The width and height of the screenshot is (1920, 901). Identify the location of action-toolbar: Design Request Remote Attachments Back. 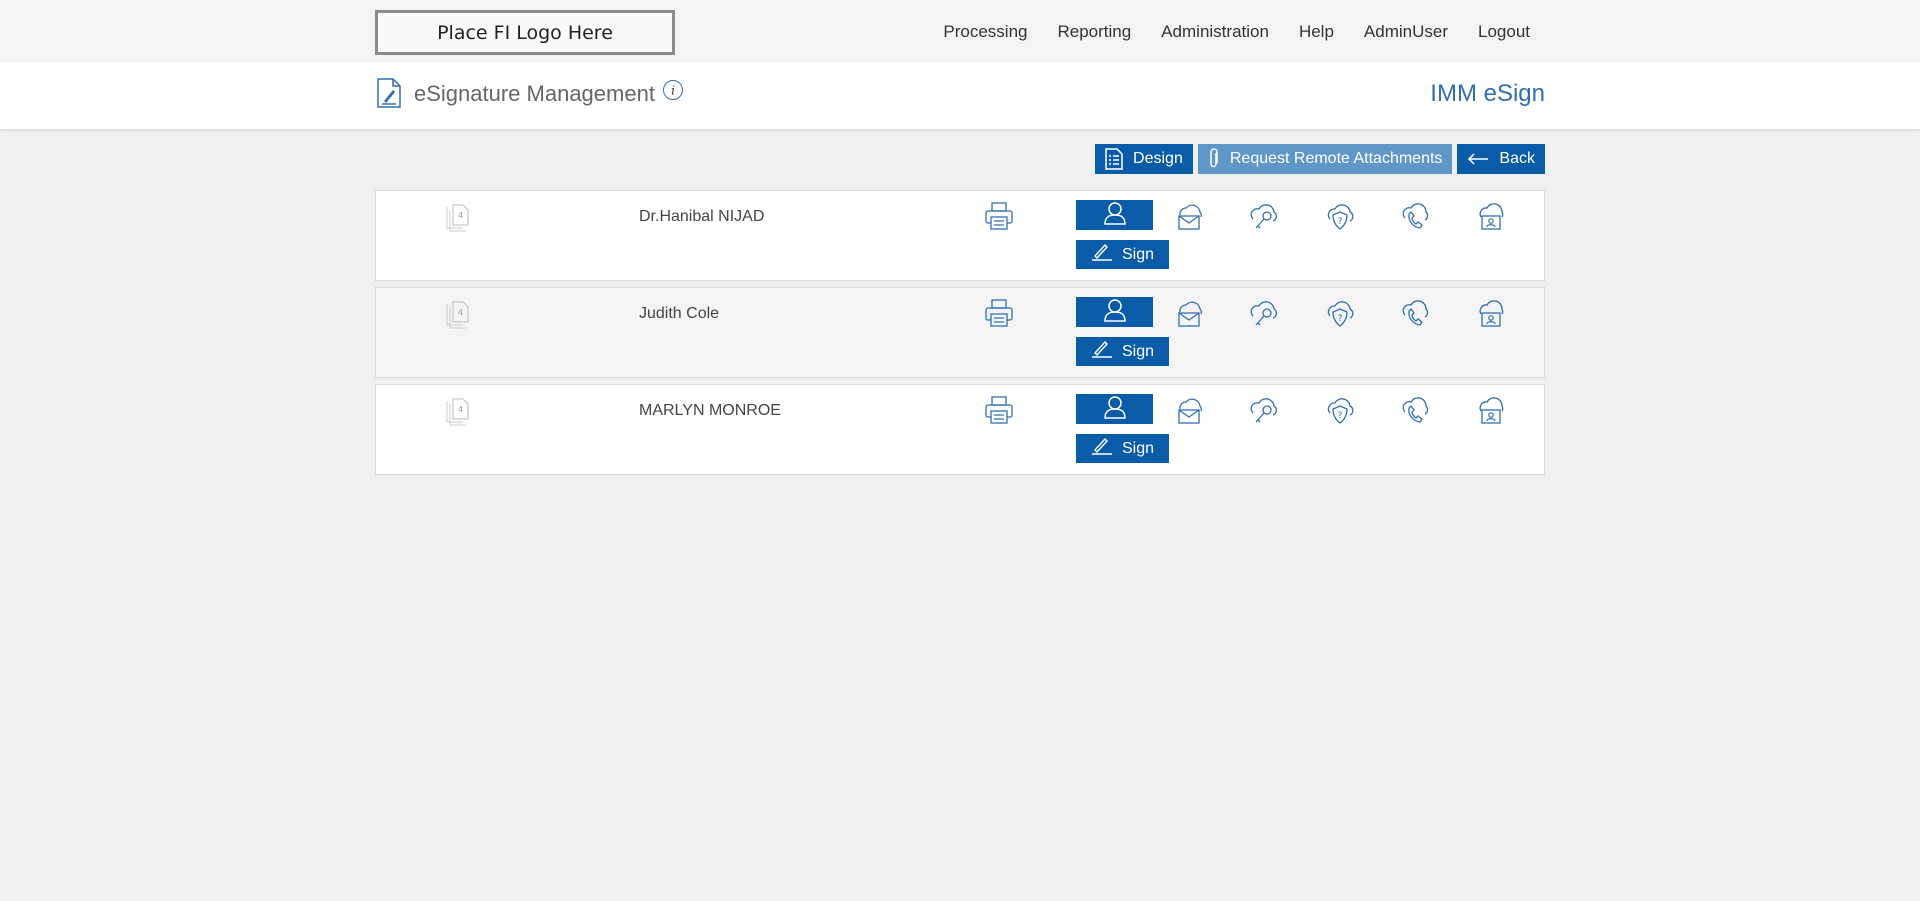
(1320, 159).